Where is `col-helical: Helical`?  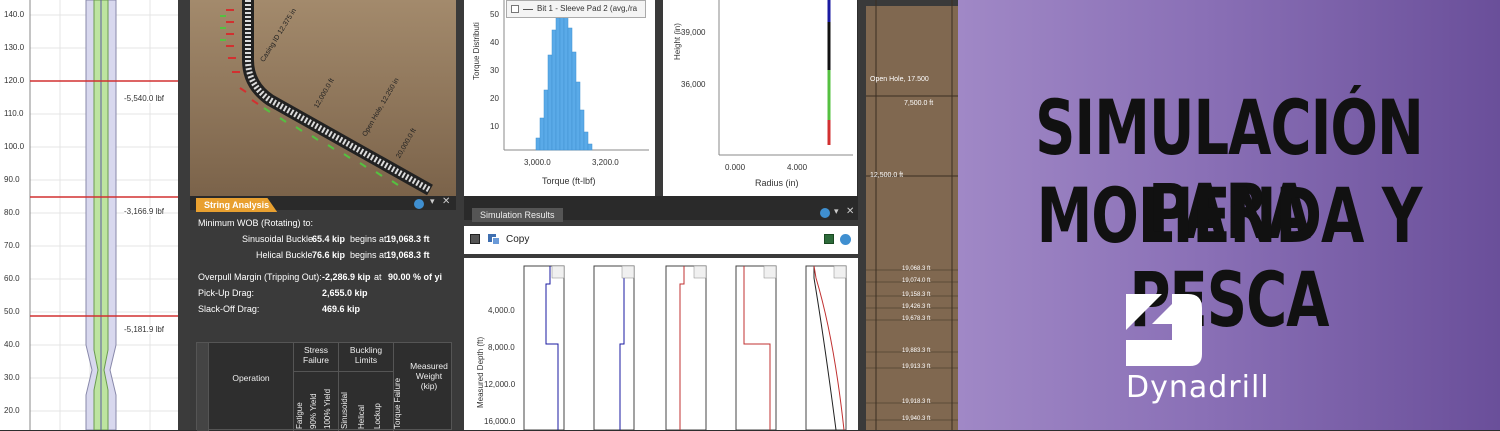 col-helical: Helical is located at coordinates (361, 417).